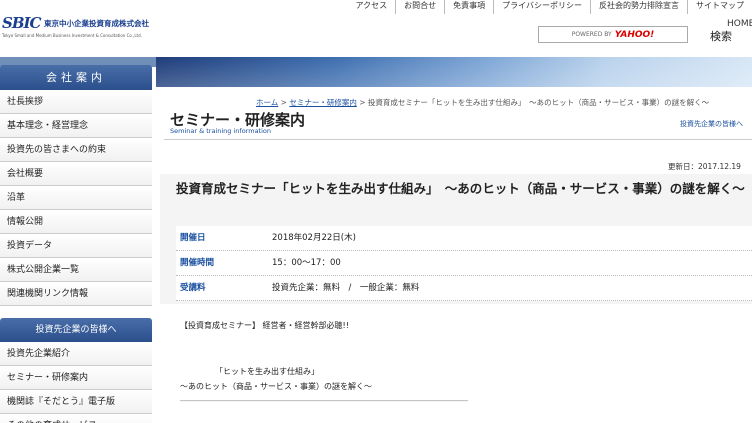 This screenshot has height=423, width=752. I want to click on sidebar-item-greeting: 社長挨拶, so click(76, 102).